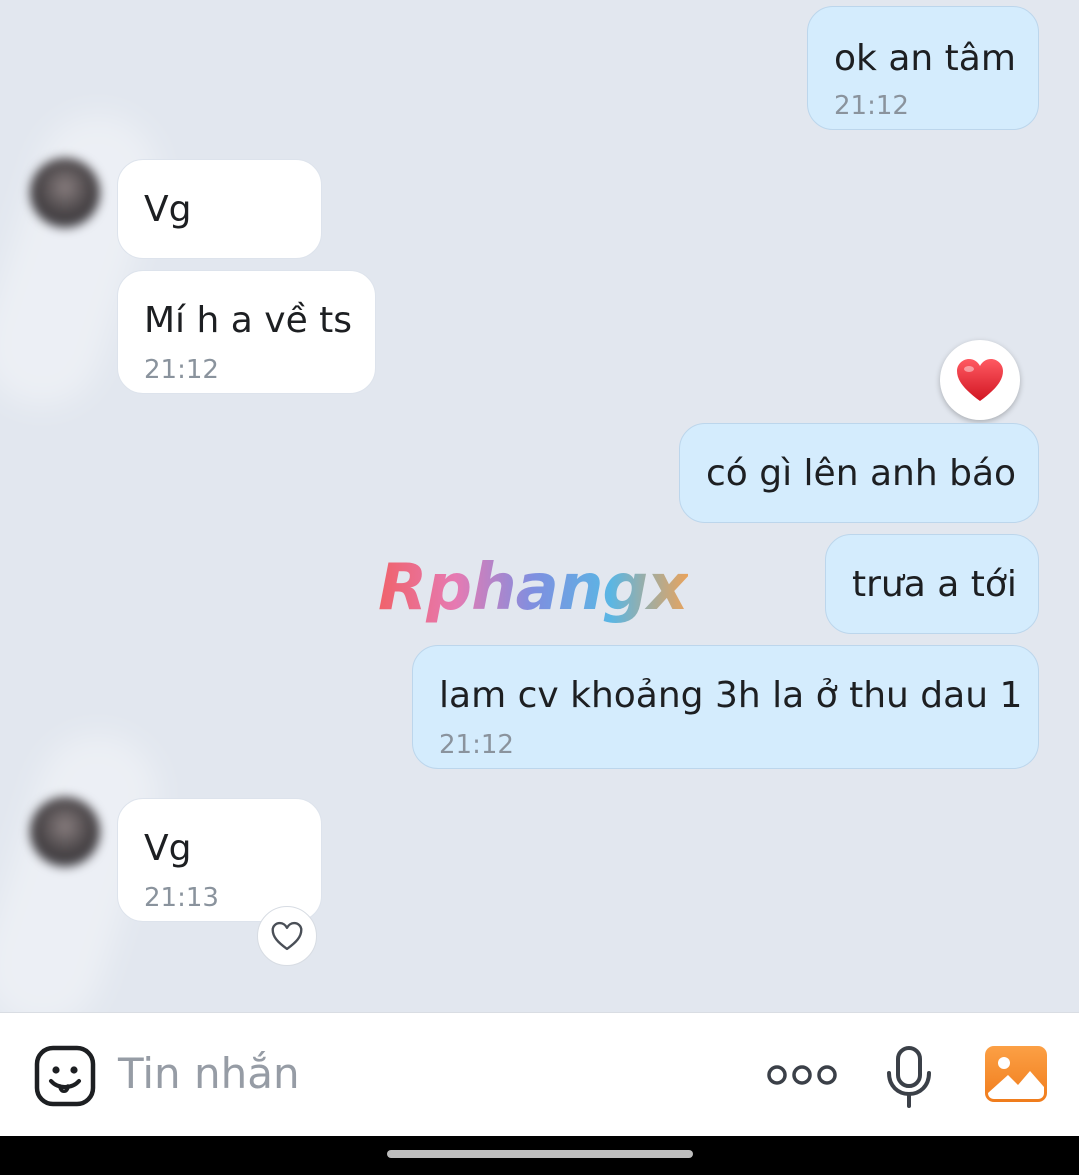  Describe the element at coordinates (731, 695) in the screenshot. I see `message-text: lam cv khoảng 3h la ở thu dau 1` at that location.